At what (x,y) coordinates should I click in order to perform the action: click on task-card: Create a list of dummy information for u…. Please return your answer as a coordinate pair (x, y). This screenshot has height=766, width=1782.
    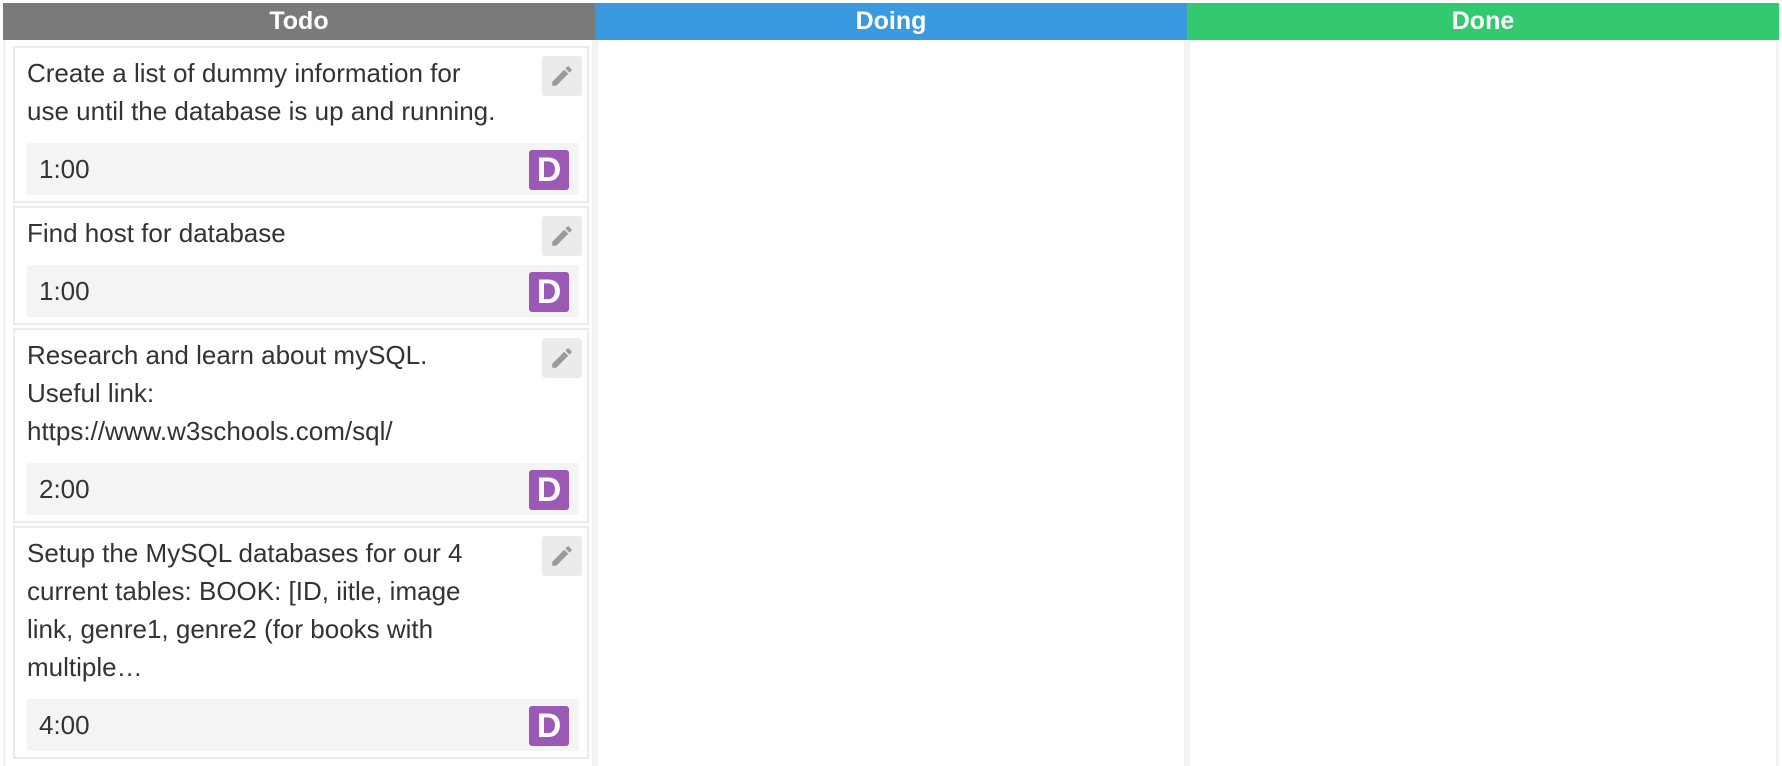
    Looking at the image, I should click on (301, 124).